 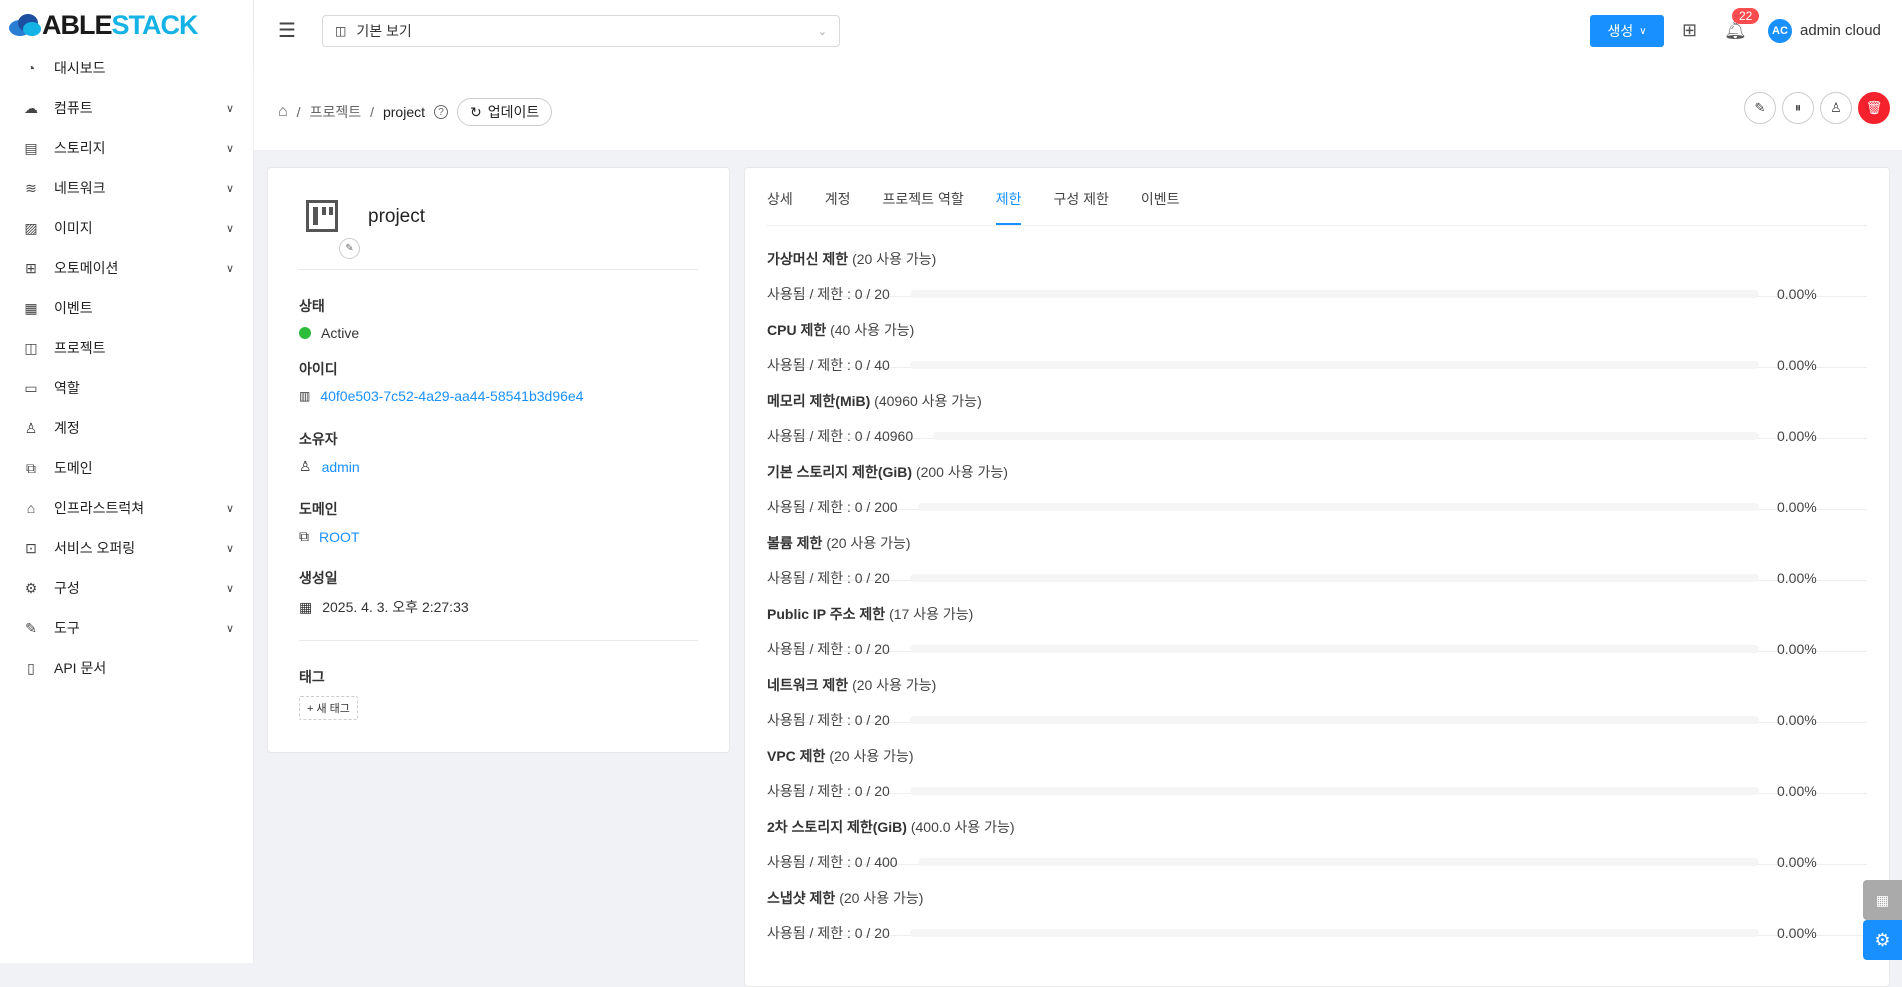 I want to click on delete-button: 🗑︎, so click(x=1874, y=108).